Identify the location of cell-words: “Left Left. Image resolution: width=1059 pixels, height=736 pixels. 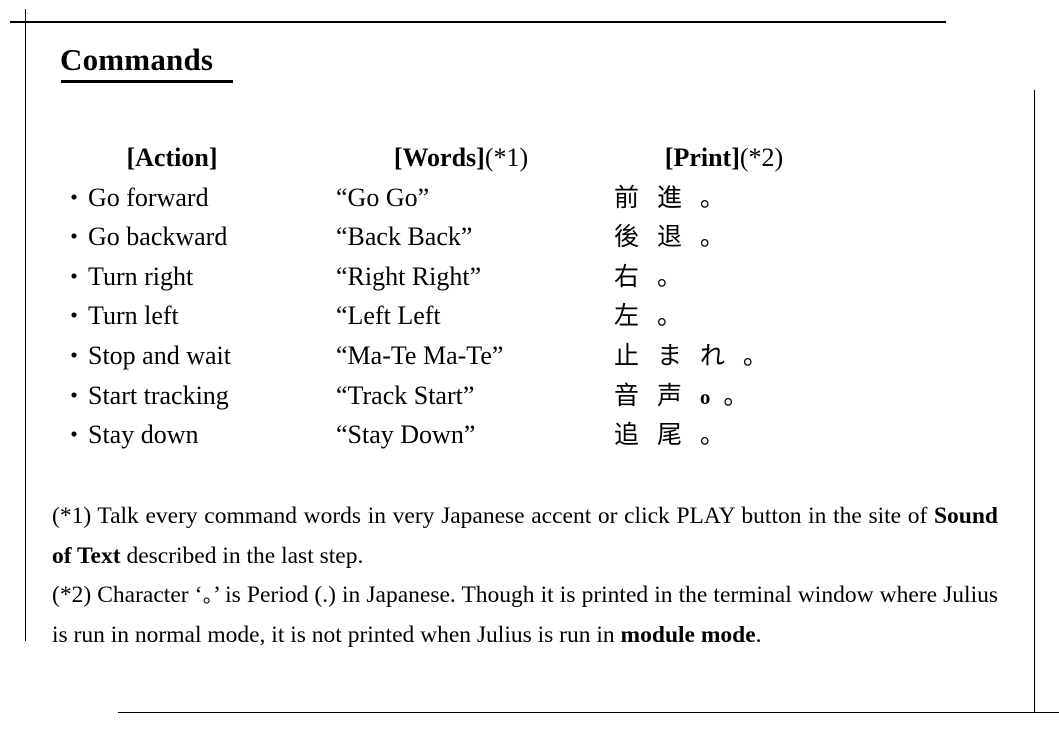
(388, 316).